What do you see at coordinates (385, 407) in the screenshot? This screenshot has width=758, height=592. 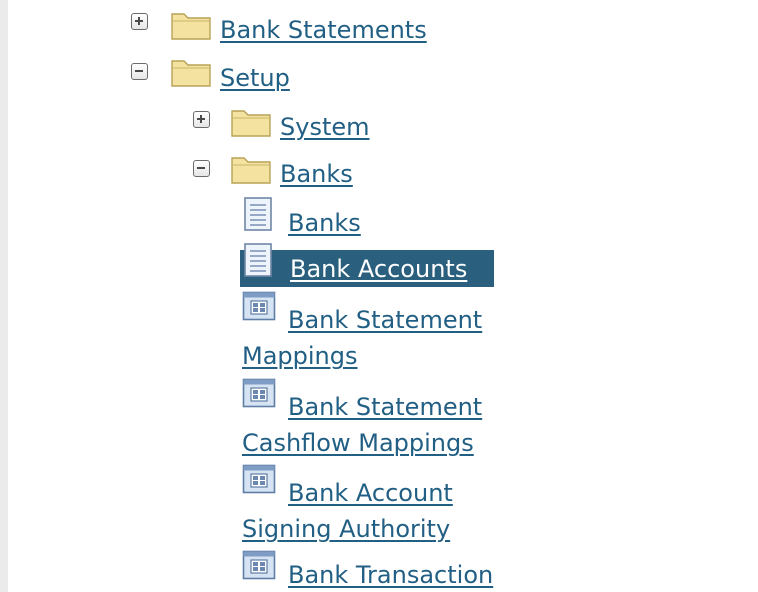 I see `tree-link-bank-statement-cashflow-line1: Bank Statement` at bounding box center [385, 407].